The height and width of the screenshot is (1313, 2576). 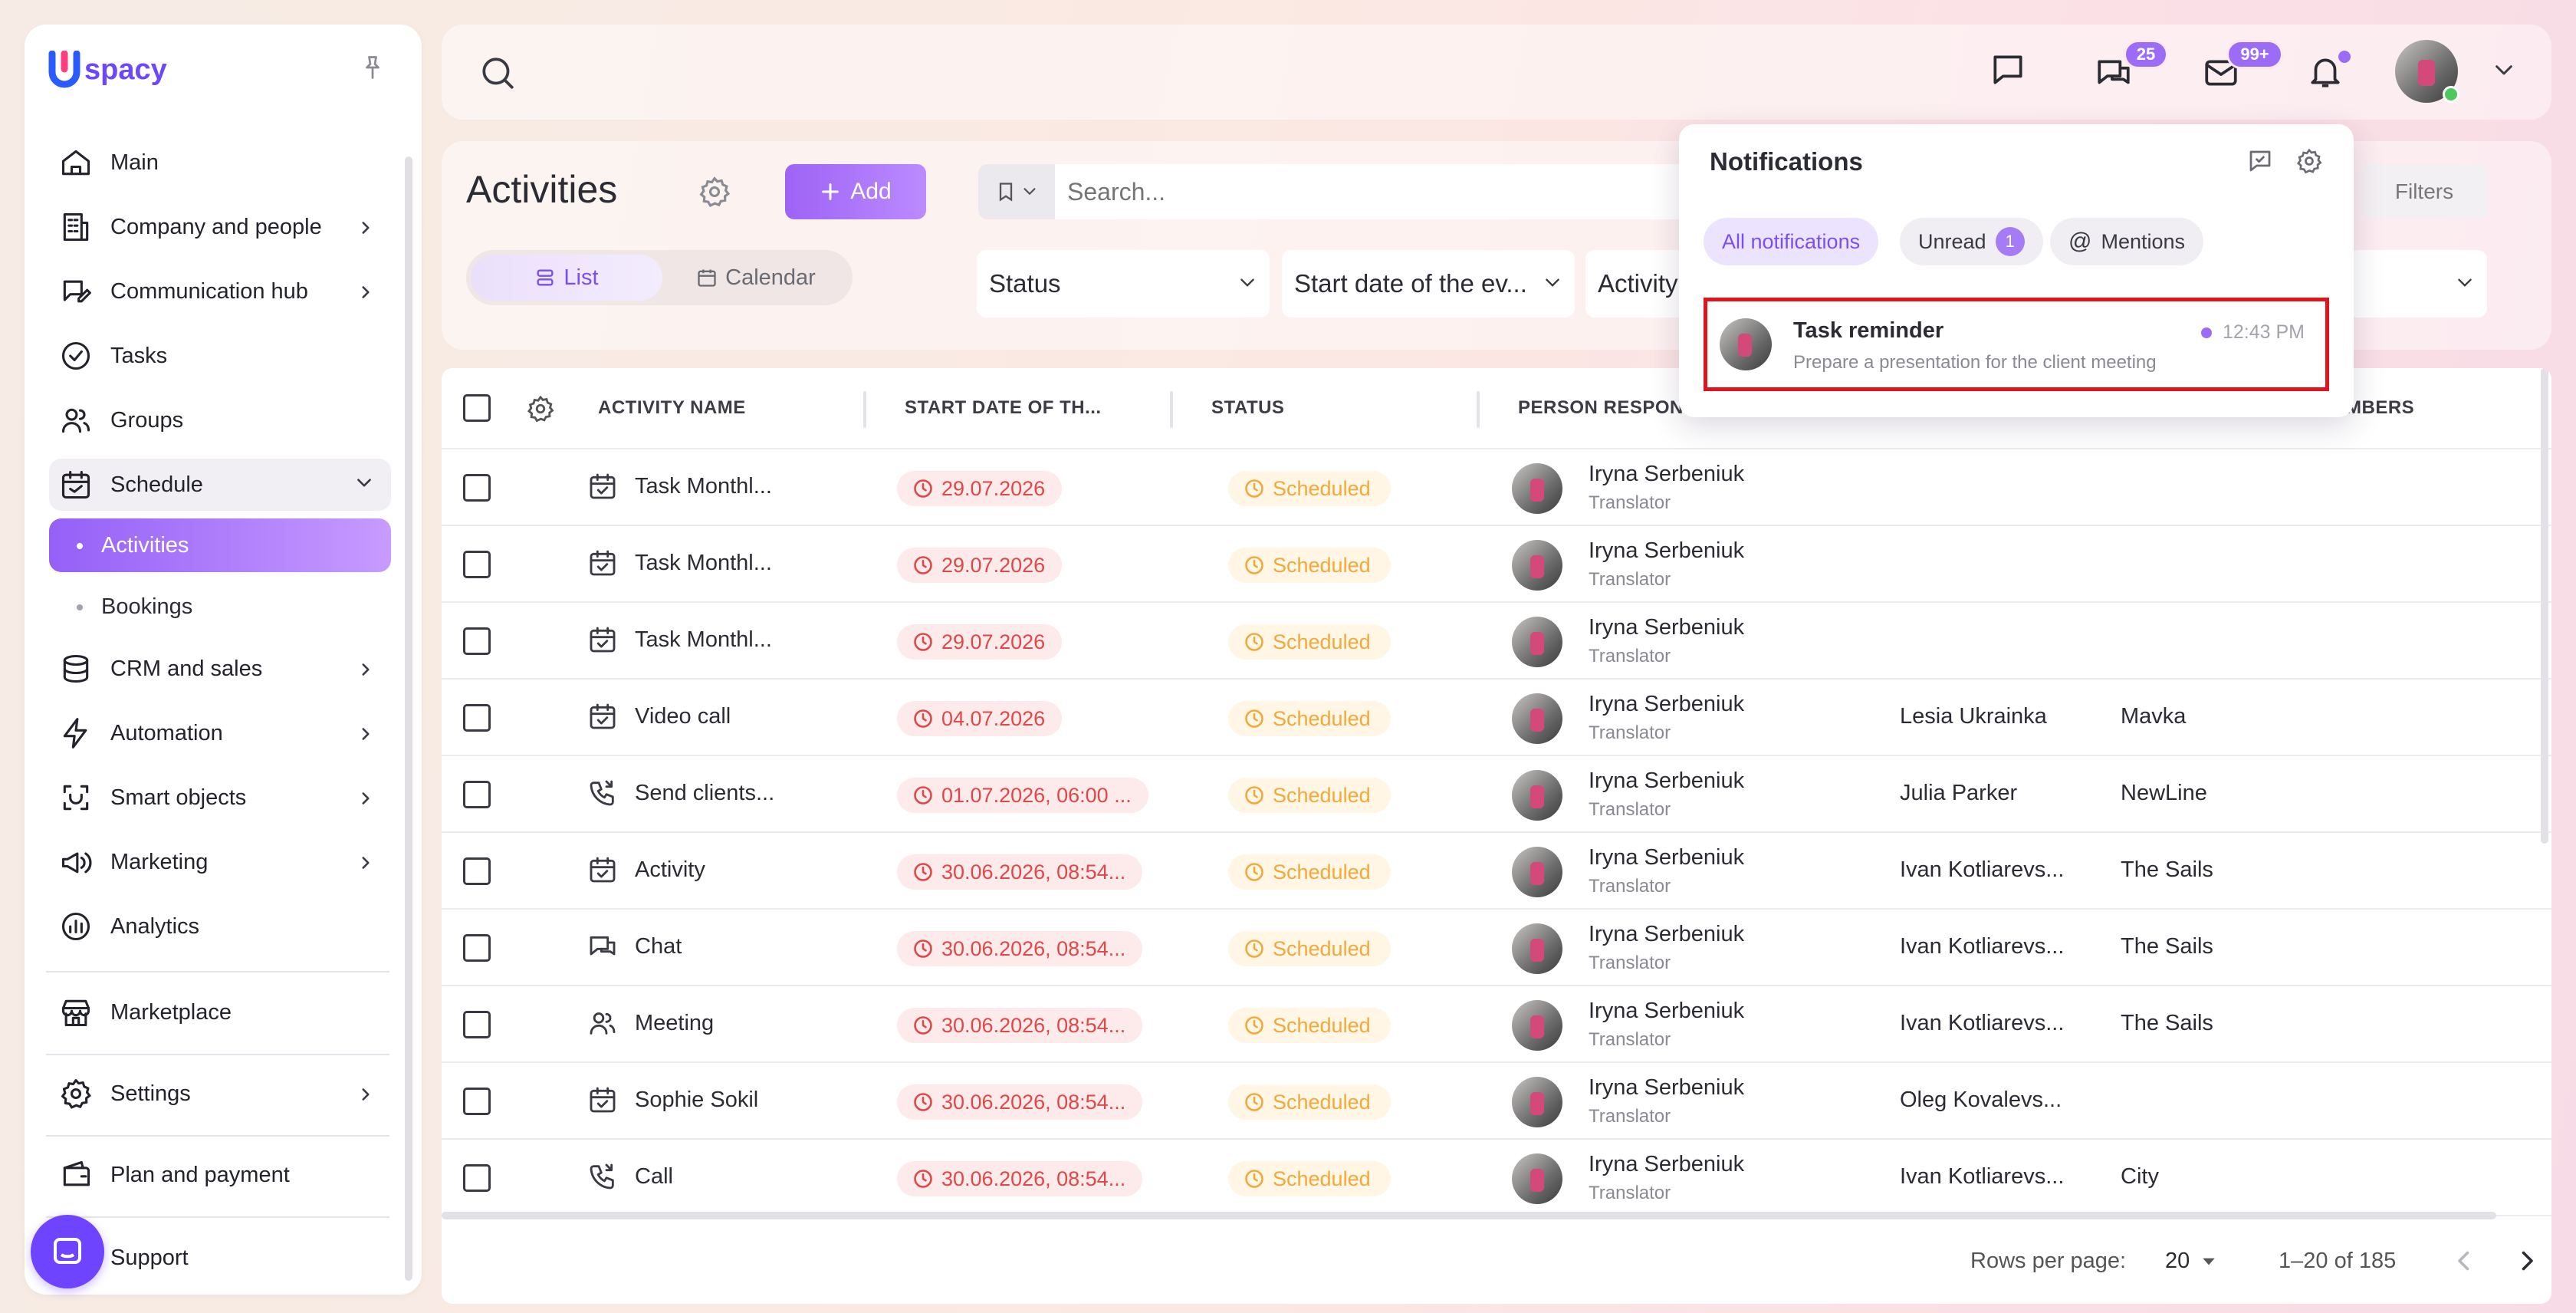 What do you see at coordinates (715, 192) in the screenshot?
I see `page-settings-icon` at bounding box center [715, 192].